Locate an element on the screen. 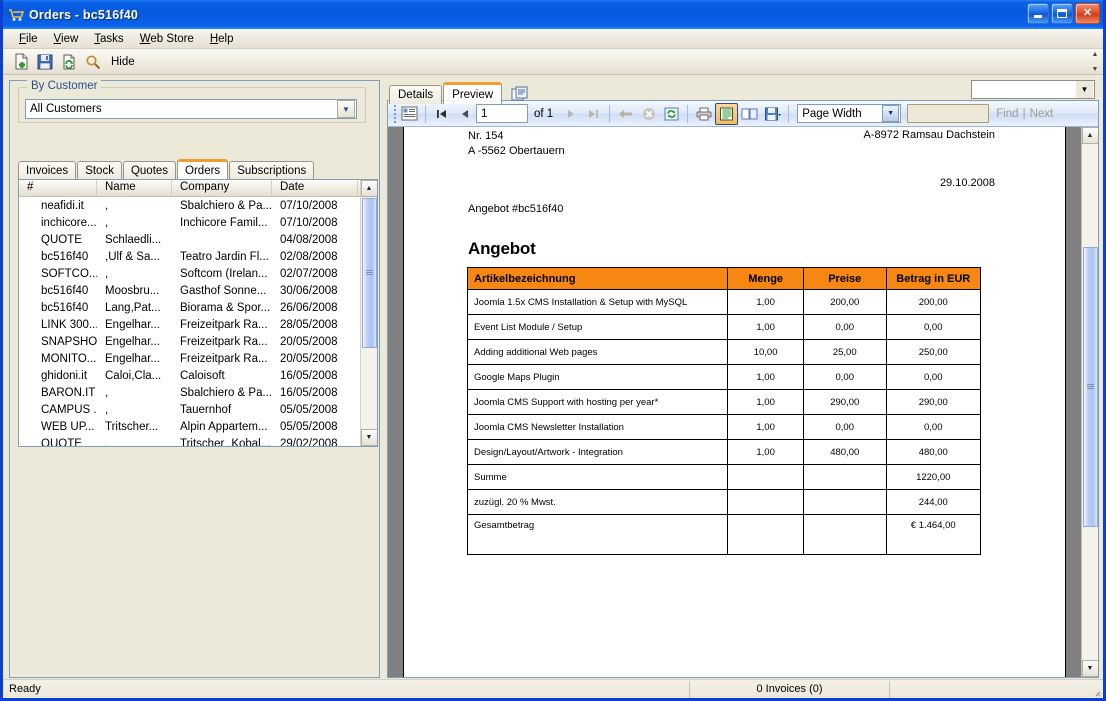 This screenshot has height=701, width=1106. tab-orders: Orders is located at coordinates (203, 169).